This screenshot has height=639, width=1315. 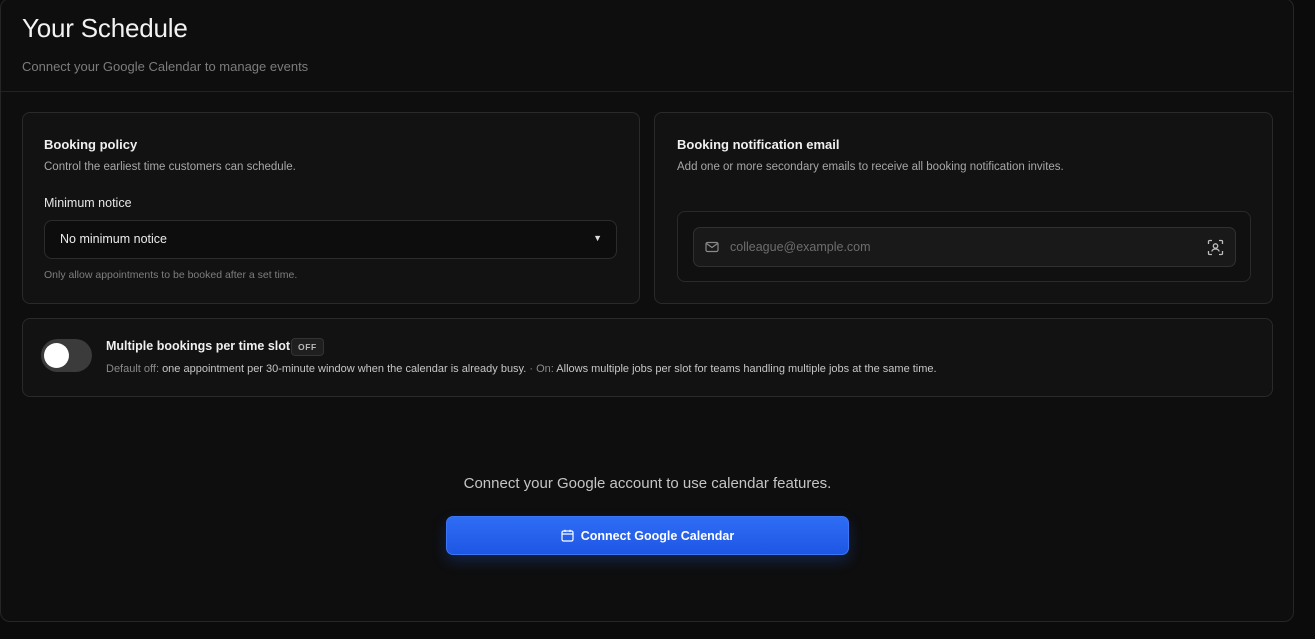 I want to click on caret-down-icon: ▼, so click(x=597, y=238).